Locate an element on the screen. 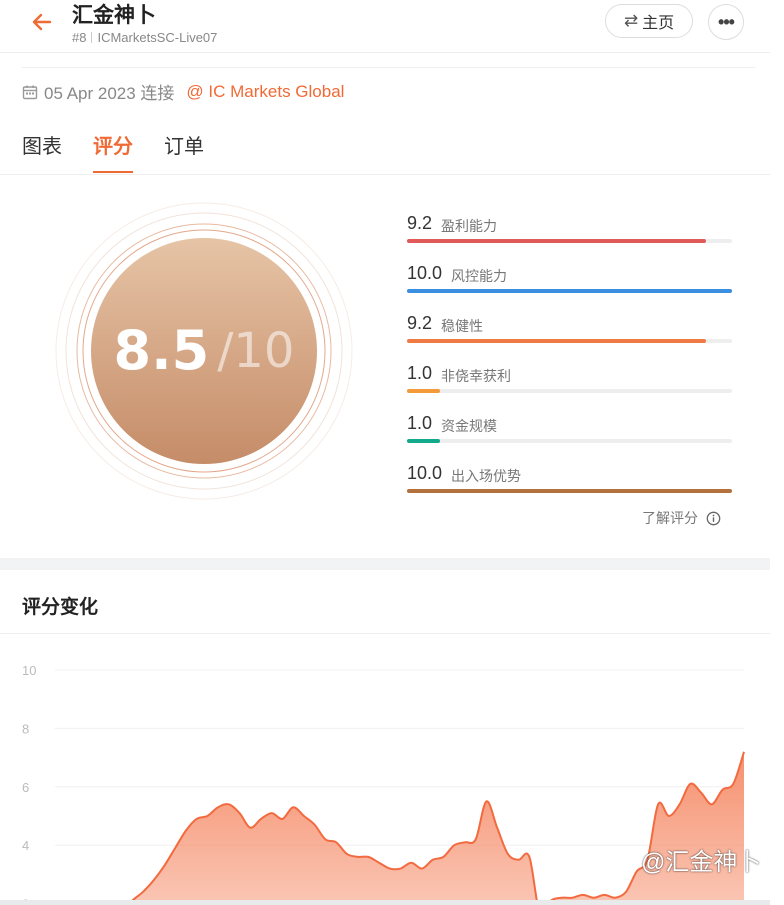 This screenshot has height=905, width=784. metric-label: 稳健性 is located at coordinates (462, 326).